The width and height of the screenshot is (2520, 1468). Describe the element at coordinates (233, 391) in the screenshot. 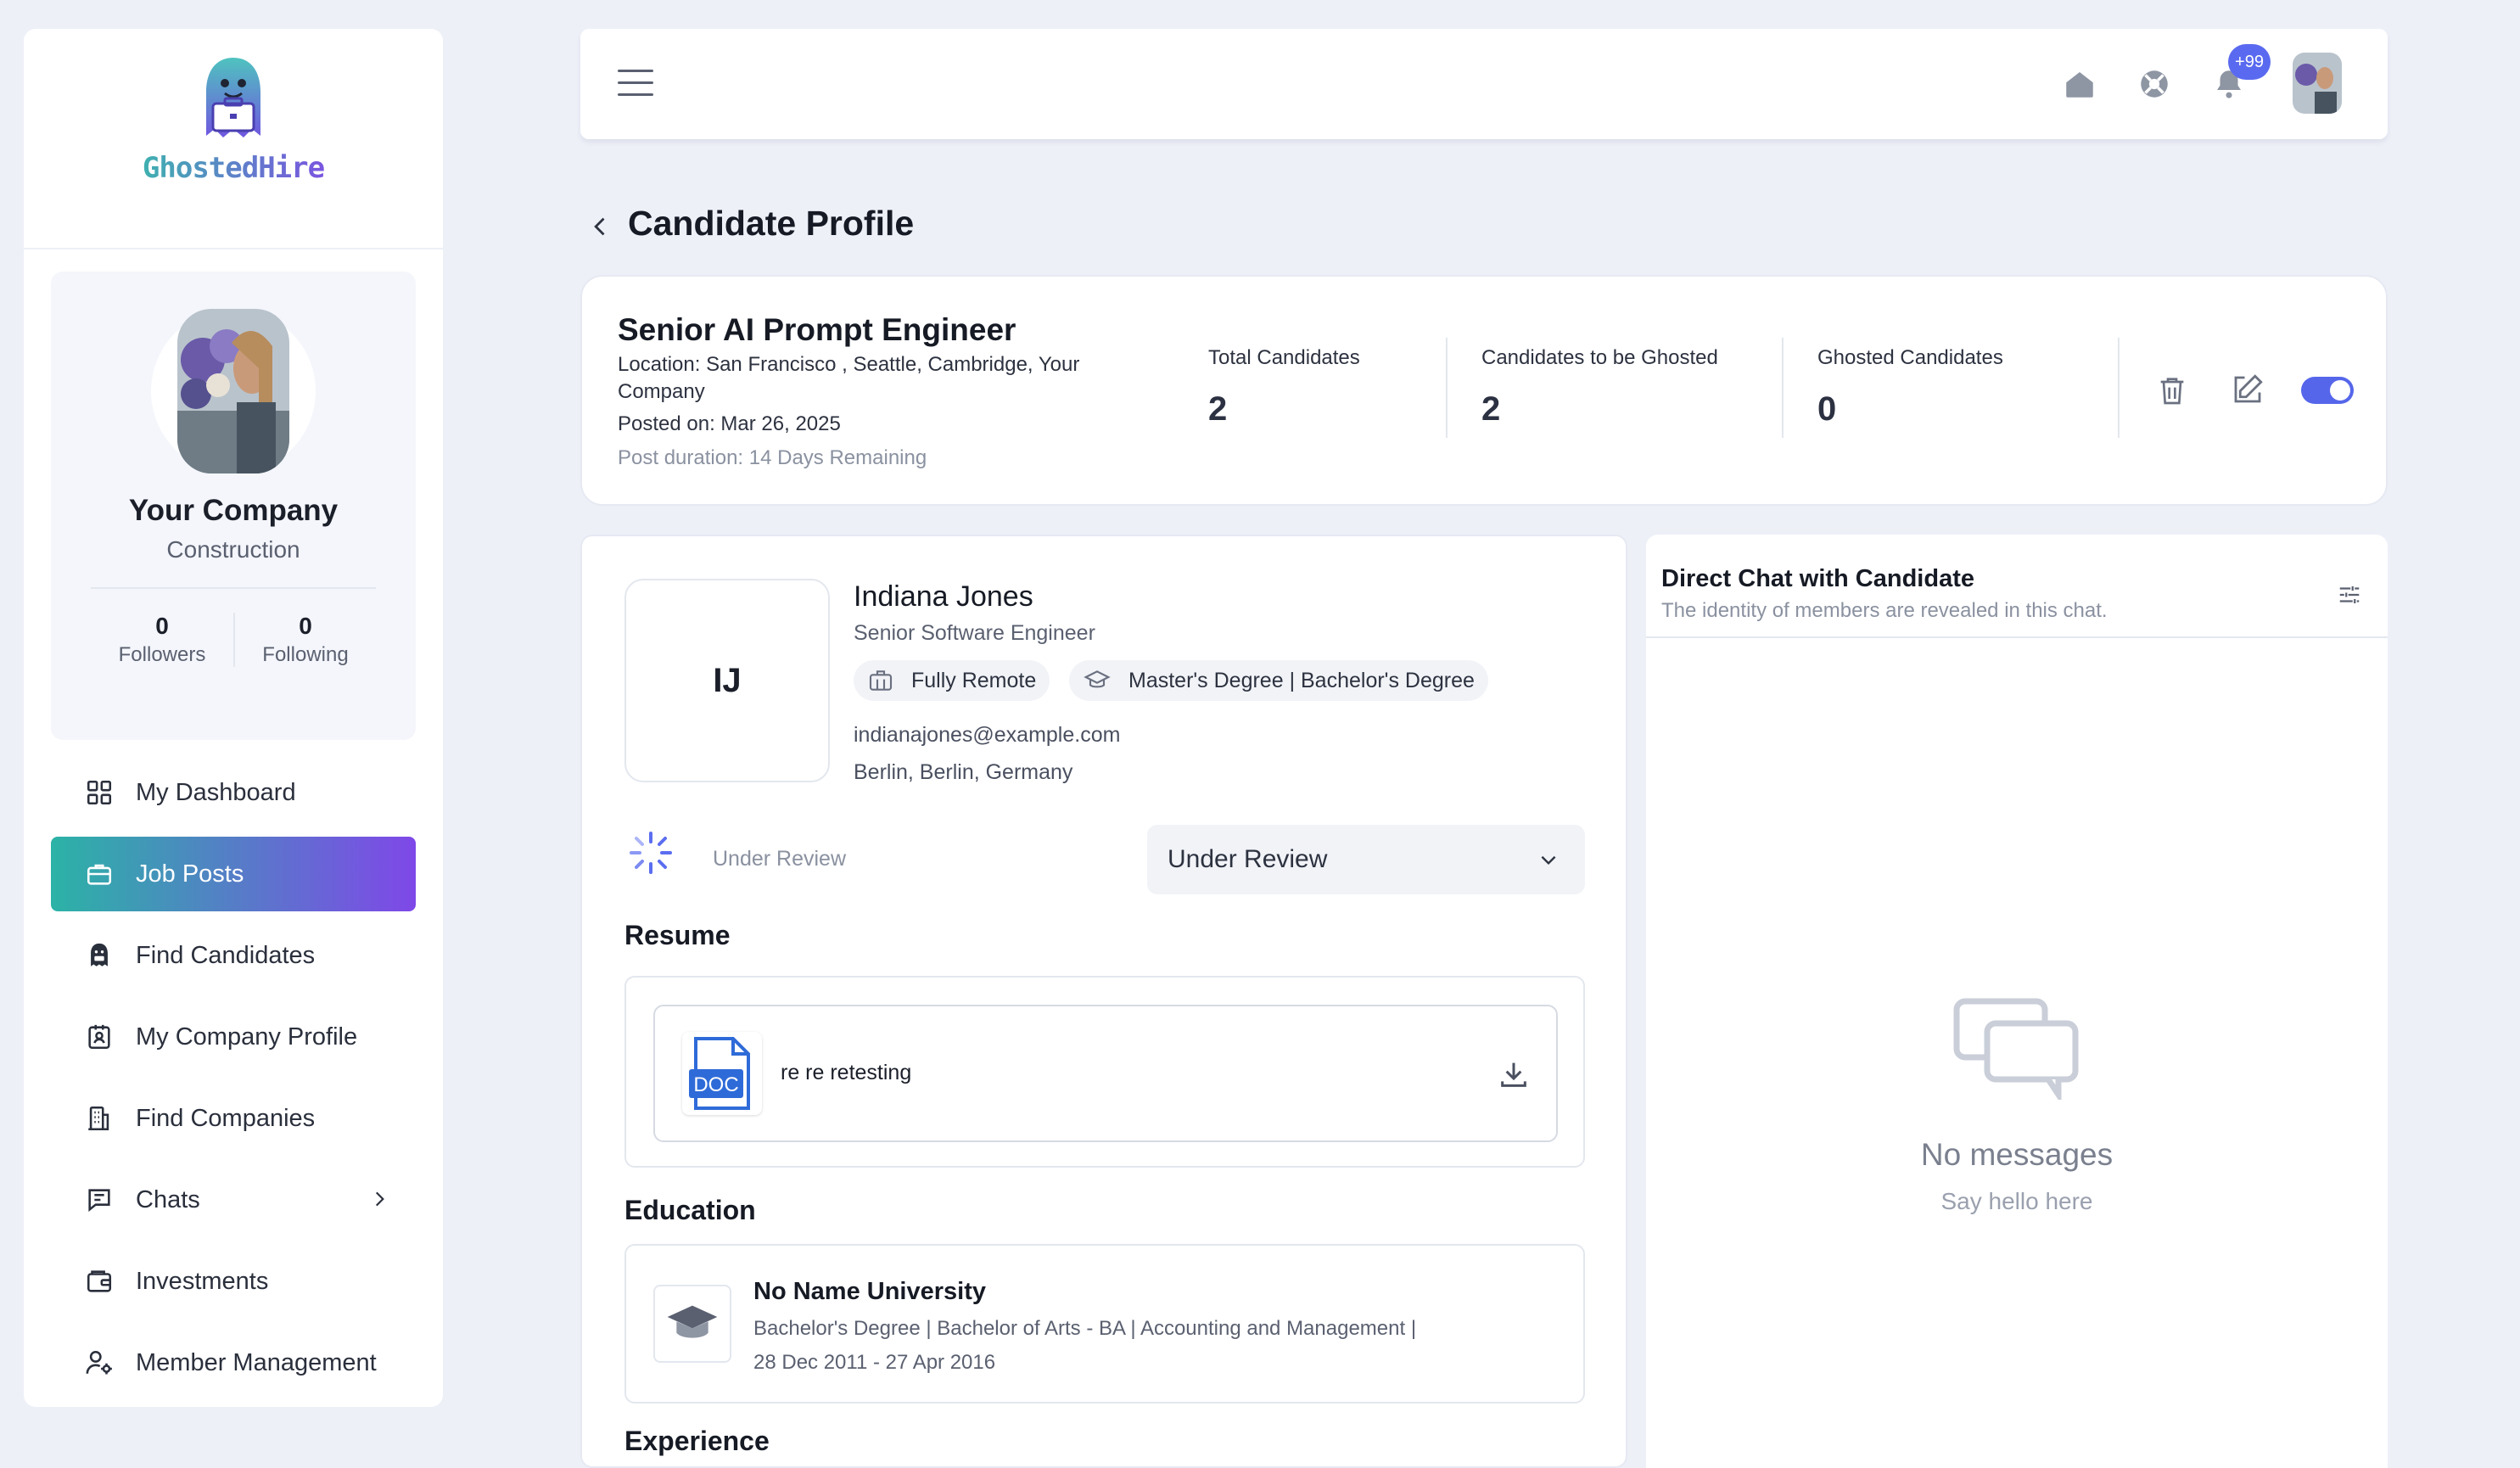

I see `company-avatar` at that location.